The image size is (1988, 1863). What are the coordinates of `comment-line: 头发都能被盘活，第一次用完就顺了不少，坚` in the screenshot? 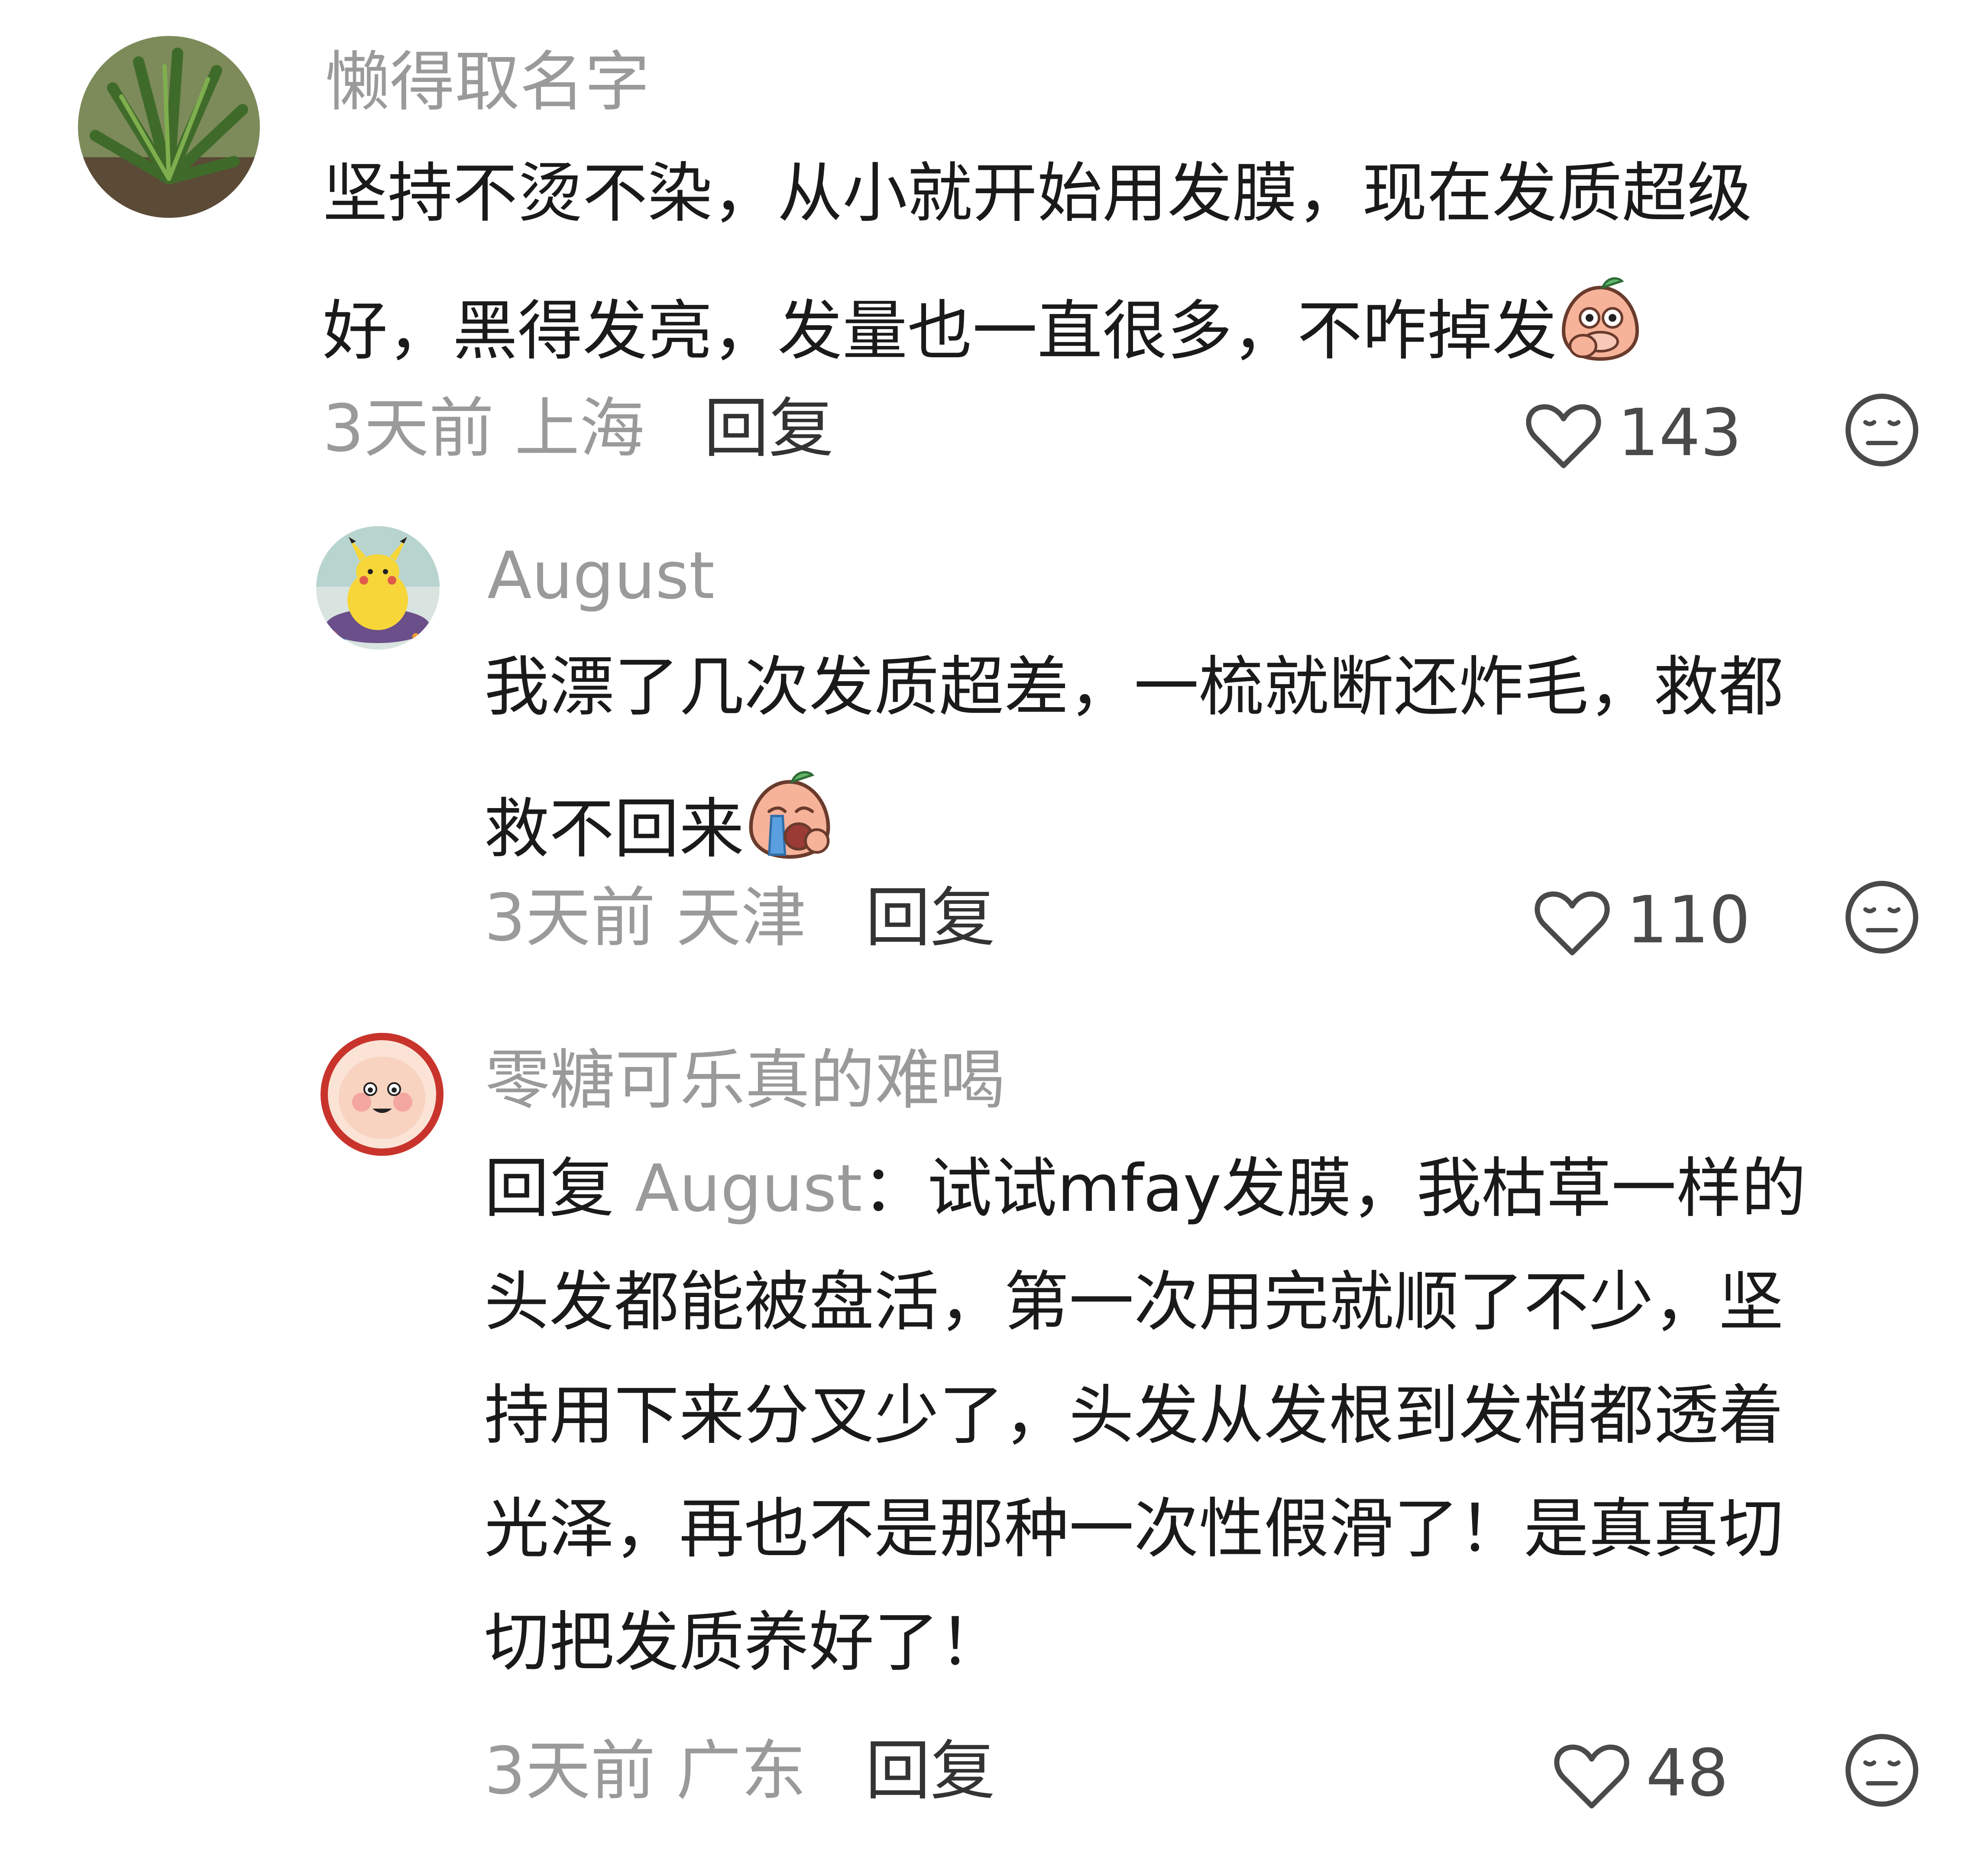 It's located at (1134, 1302).